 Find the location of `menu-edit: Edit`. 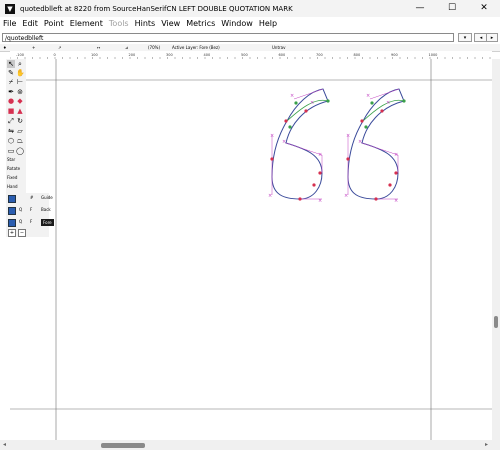

menu-edit: Edit is located at coordinates (30, 23).